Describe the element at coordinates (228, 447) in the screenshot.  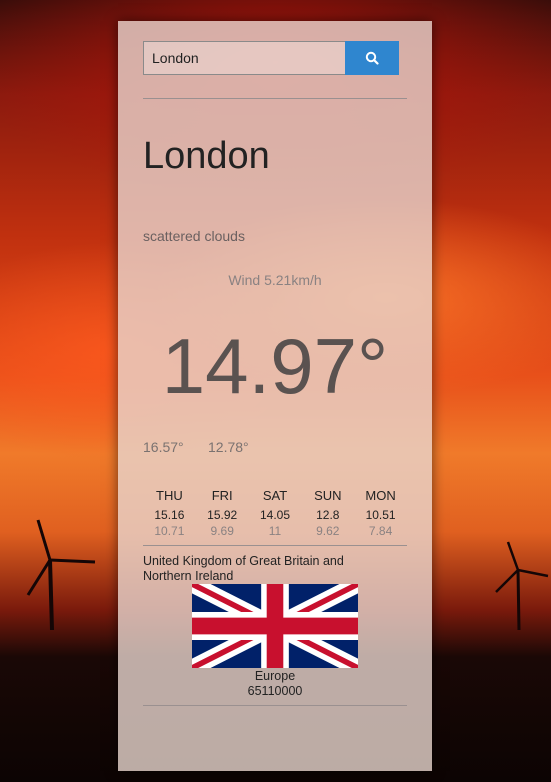
I see `temperature-max: 12.78°` at that location.